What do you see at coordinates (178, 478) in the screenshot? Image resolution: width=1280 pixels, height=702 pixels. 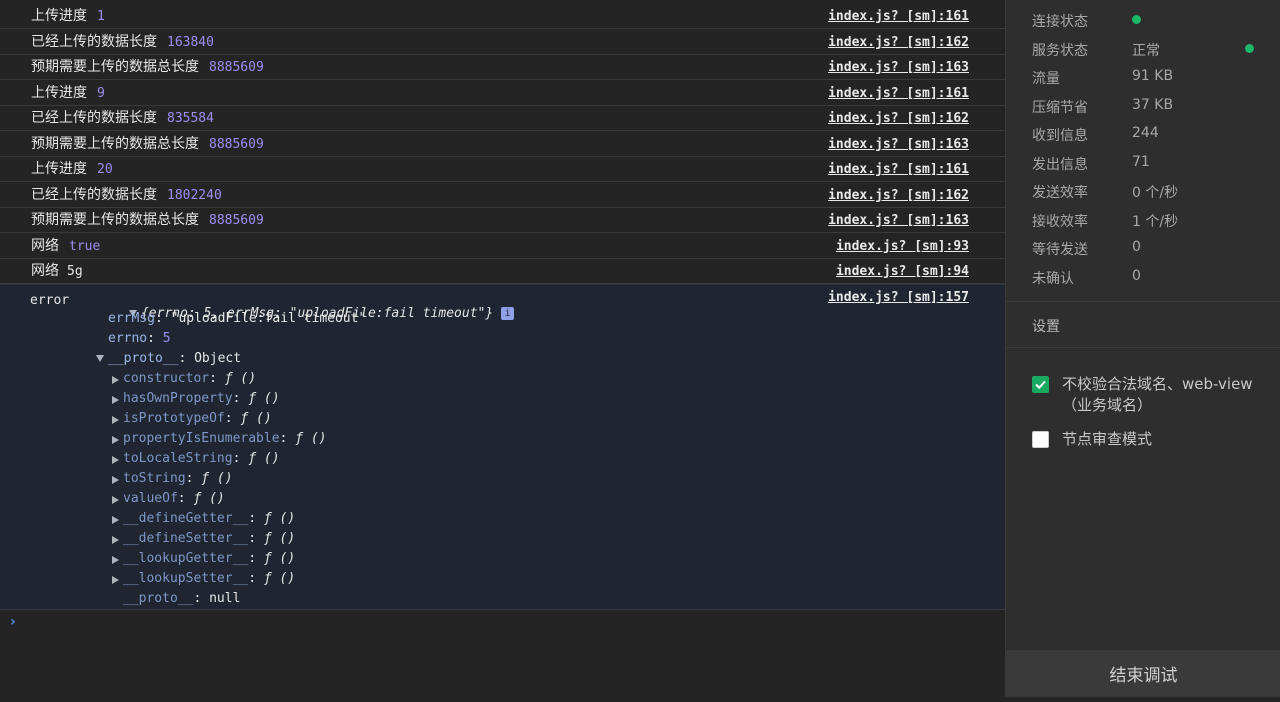 I see `proto-method-row: toString: ƒ ()` at bounding box center [178, 478].